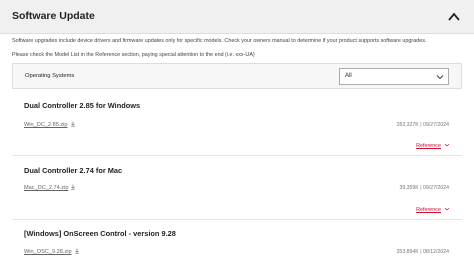 The width and height of the screenshot is (474, 270). What do you see at coordinates (407, 252) in the screenshot?
I see `file-size: 353,894K` at bounding box center [407, 252].